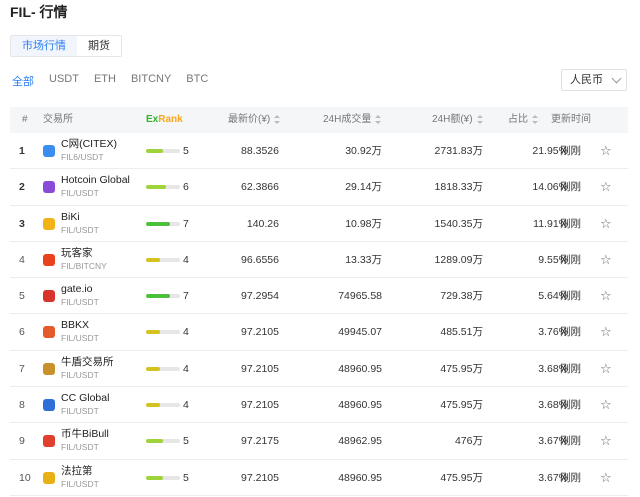 This screenshot has height=497, width=640. I want to click on filter-bitcny: BITCNY, so click(151, 81).